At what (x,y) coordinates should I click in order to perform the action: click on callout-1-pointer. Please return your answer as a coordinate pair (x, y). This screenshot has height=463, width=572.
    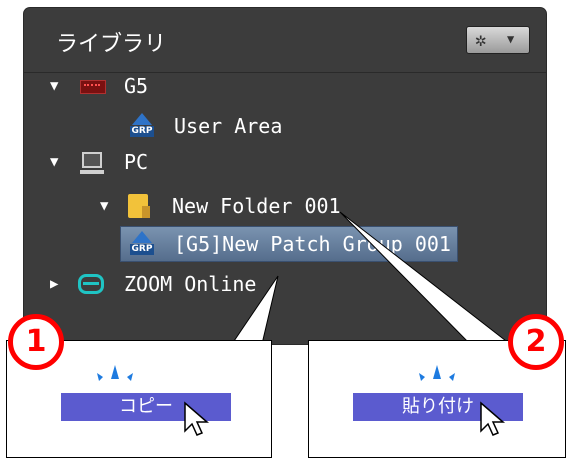
    Looking at the image, I should click on (255, 310).